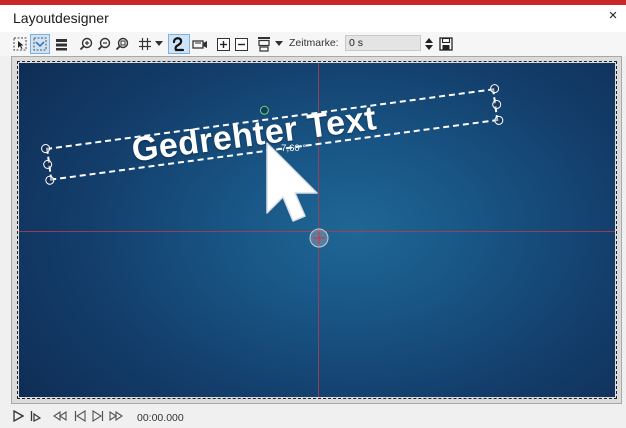  I want to click on path-tool-button, so click(179, 44).